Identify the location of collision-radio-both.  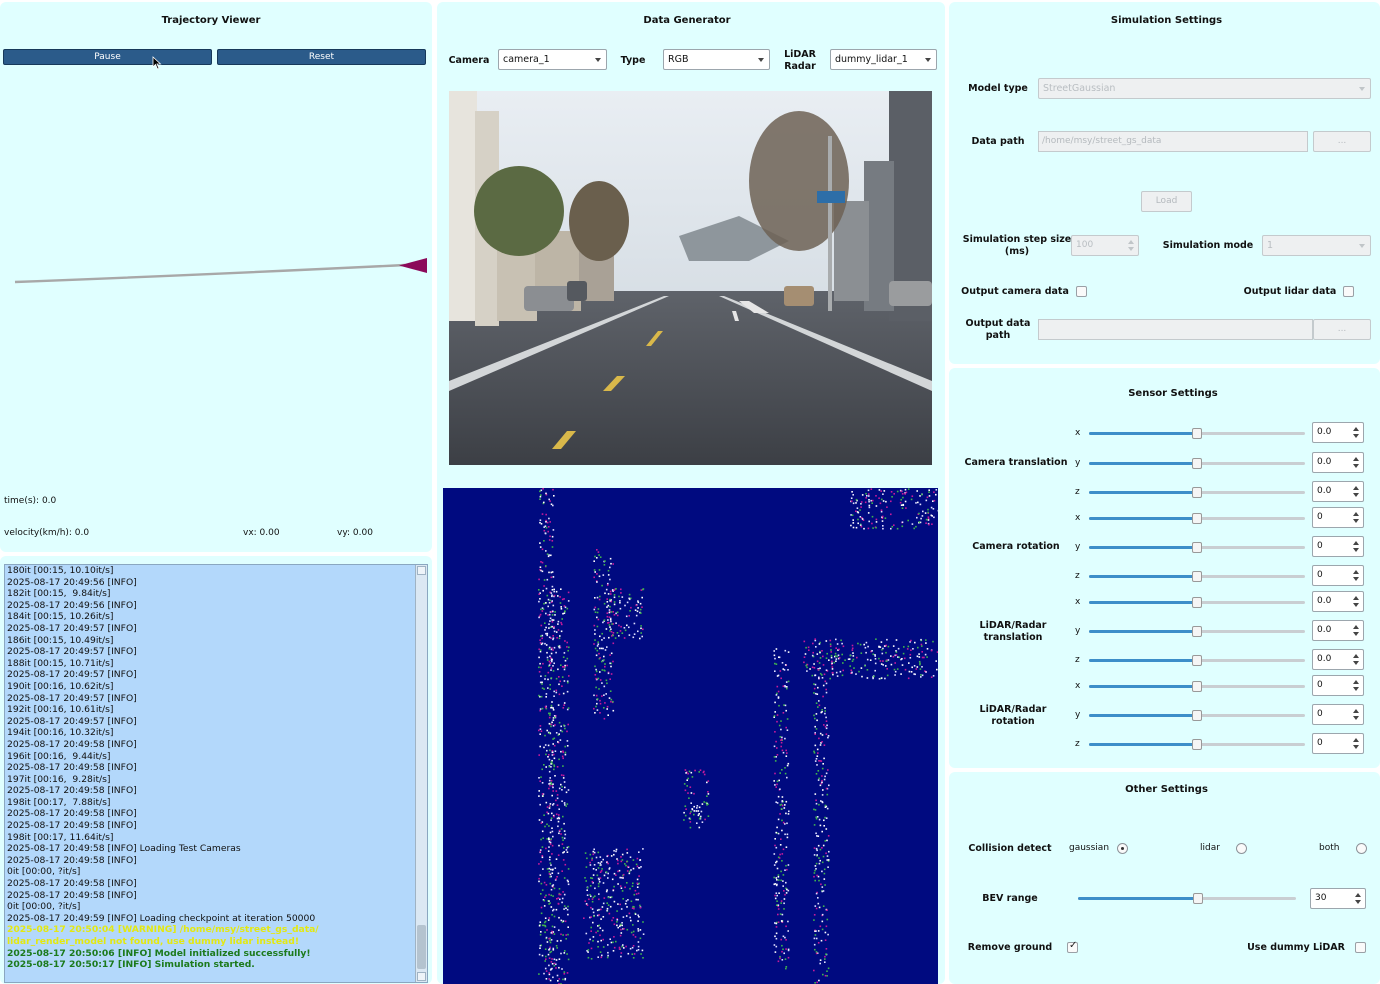
(1361, 848).